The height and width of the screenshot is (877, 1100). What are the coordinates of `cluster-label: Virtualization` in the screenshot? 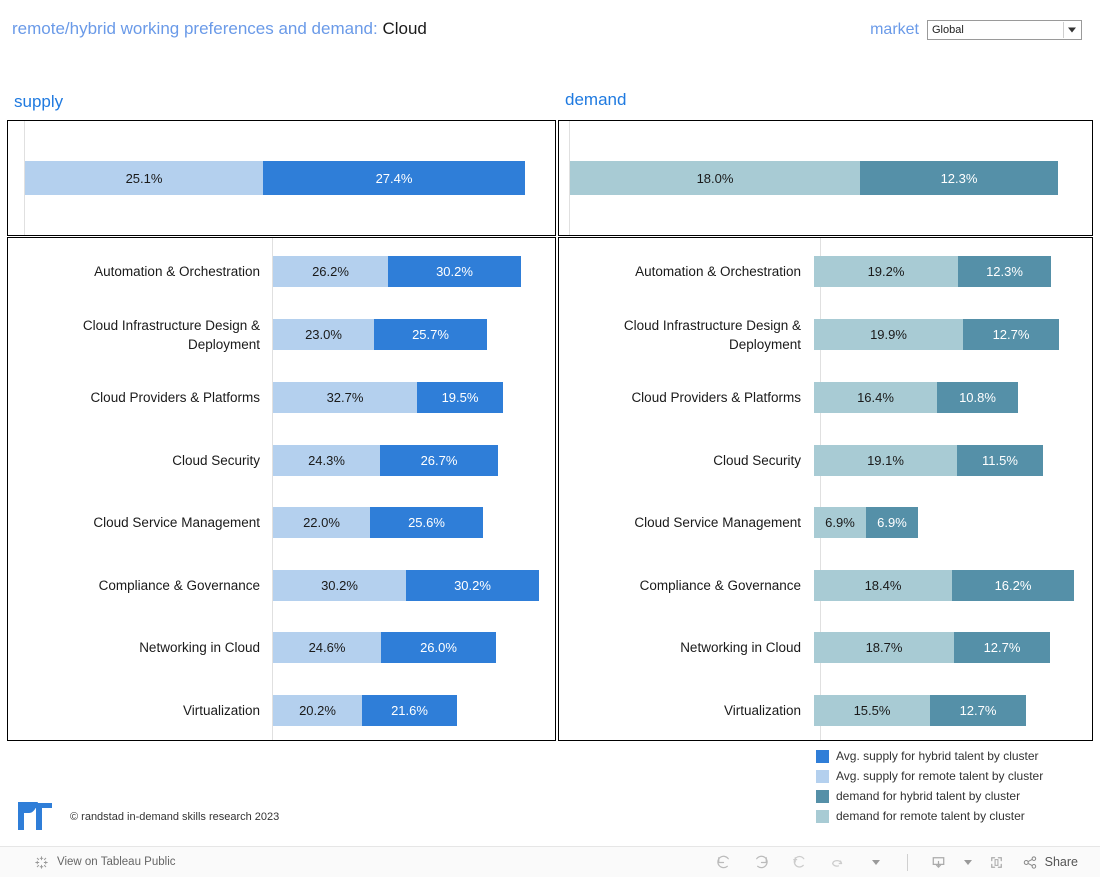 It's located at (762, 710).